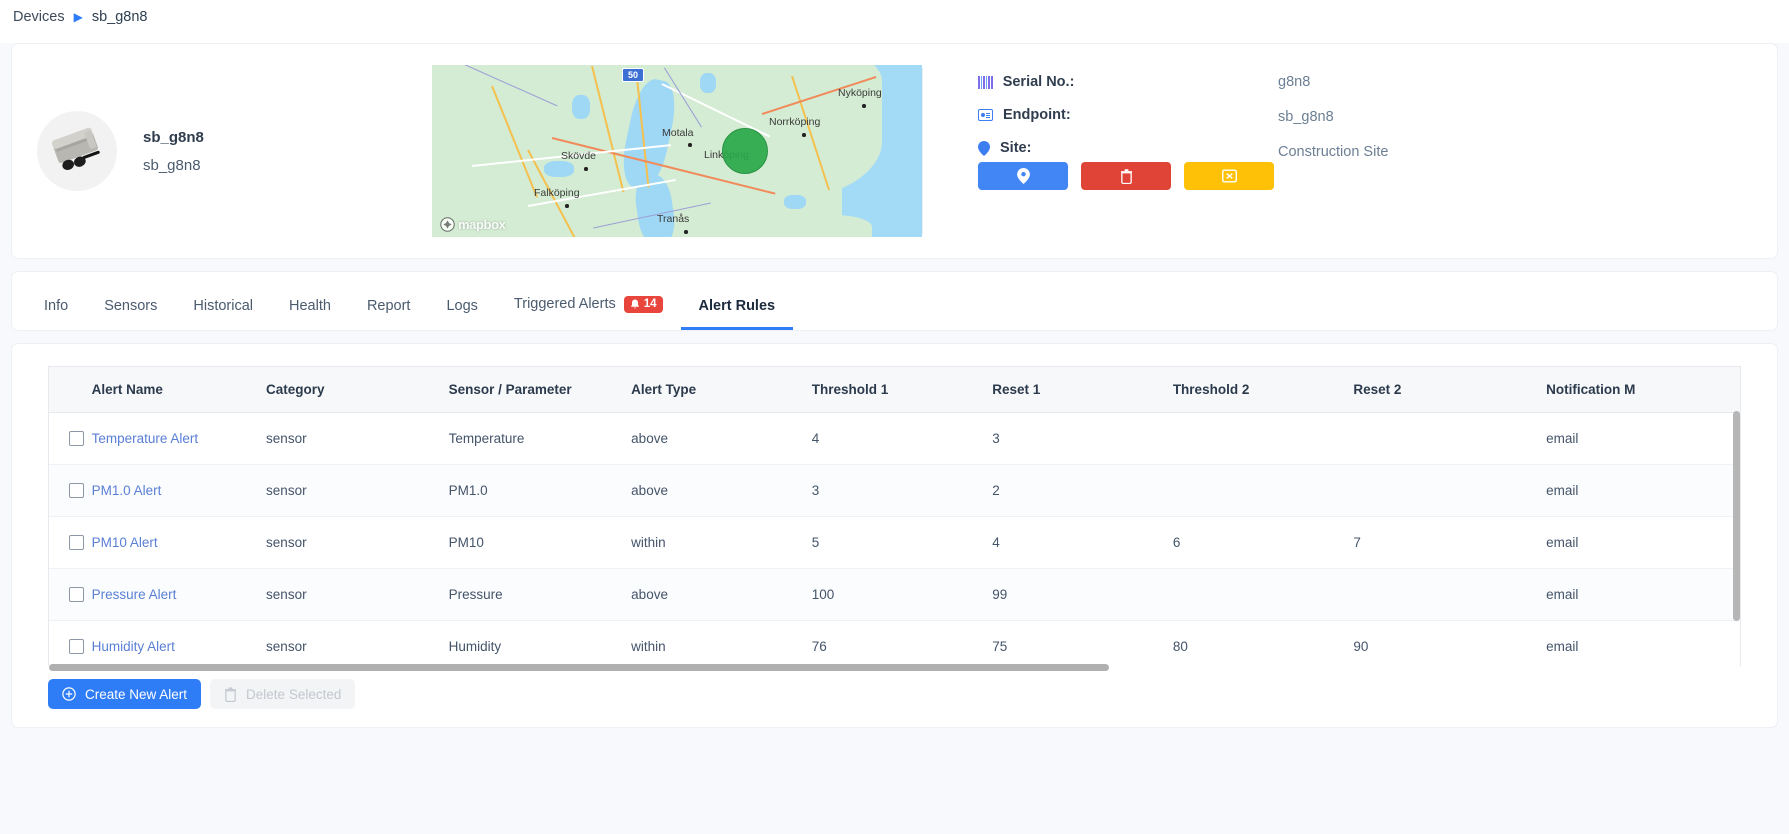  I want to click on tab-health: Health, so click(310, 314).